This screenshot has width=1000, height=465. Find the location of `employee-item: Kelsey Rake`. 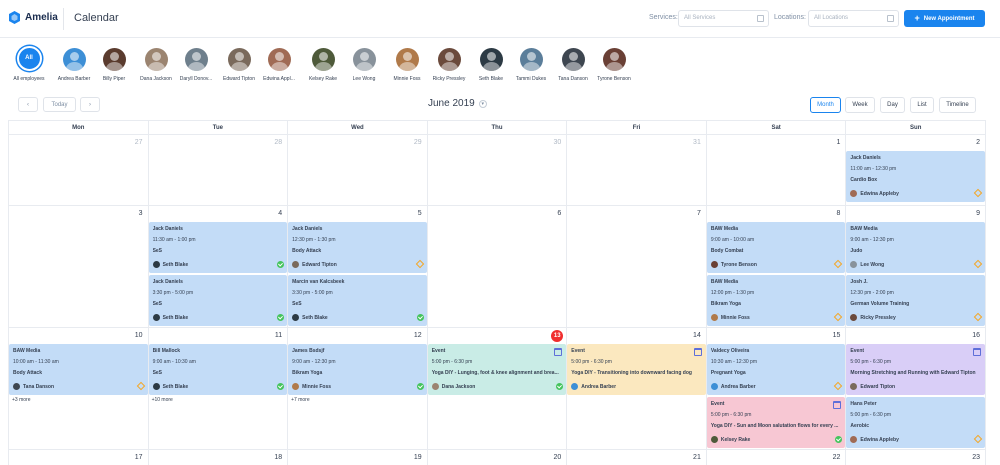

employee-item: Kelsey Rake is located at coordinates (323, 64).